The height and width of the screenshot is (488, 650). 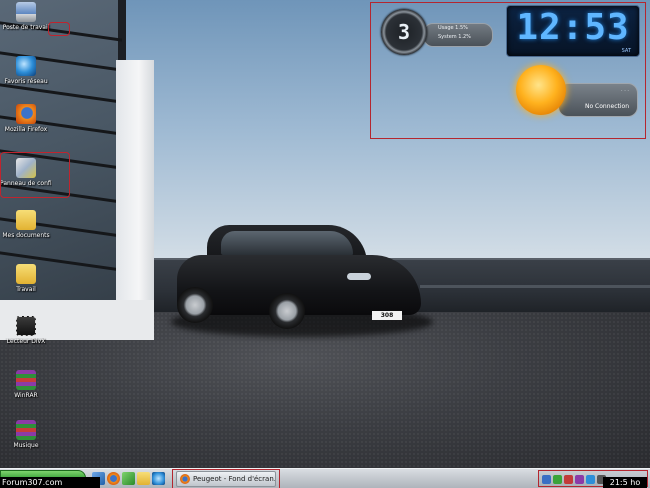 What do you see at coordinates (26, 341) in the screenshot?
I see `desktop-icon-label: Lecteur DivX` at bounding box center [26, 341].